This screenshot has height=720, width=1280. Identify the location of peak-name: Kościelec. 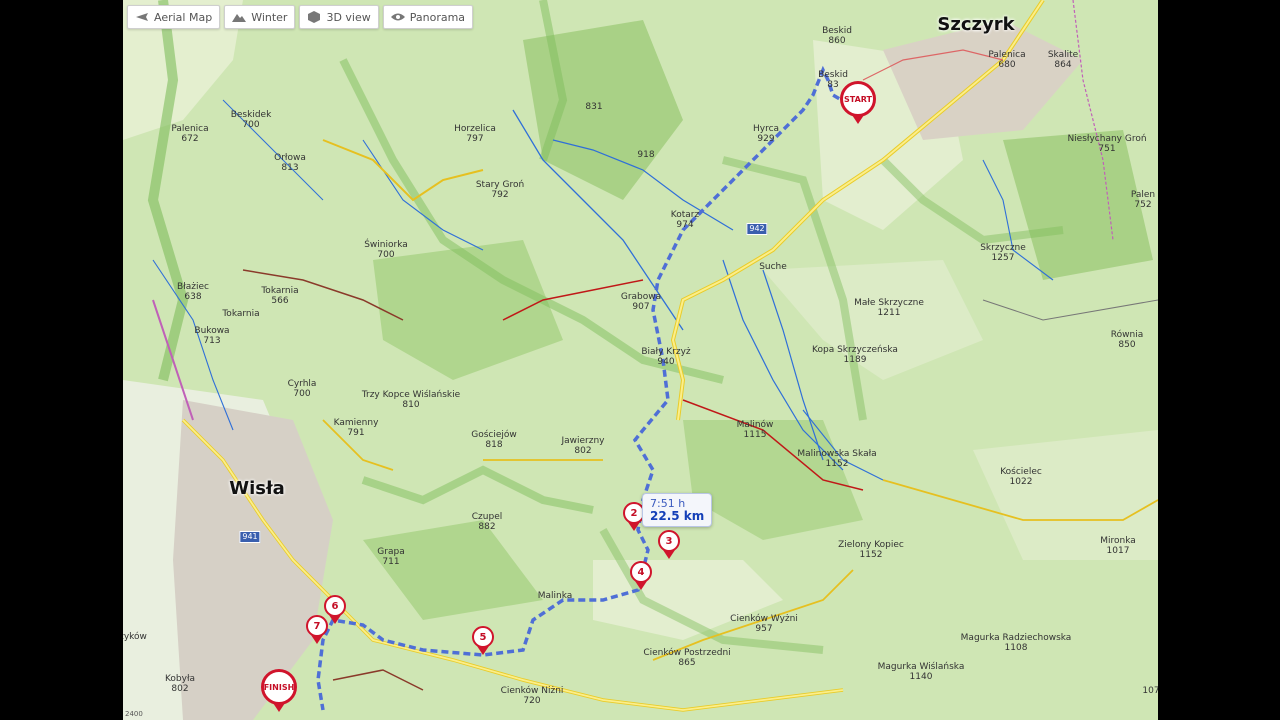
(1021, 472).